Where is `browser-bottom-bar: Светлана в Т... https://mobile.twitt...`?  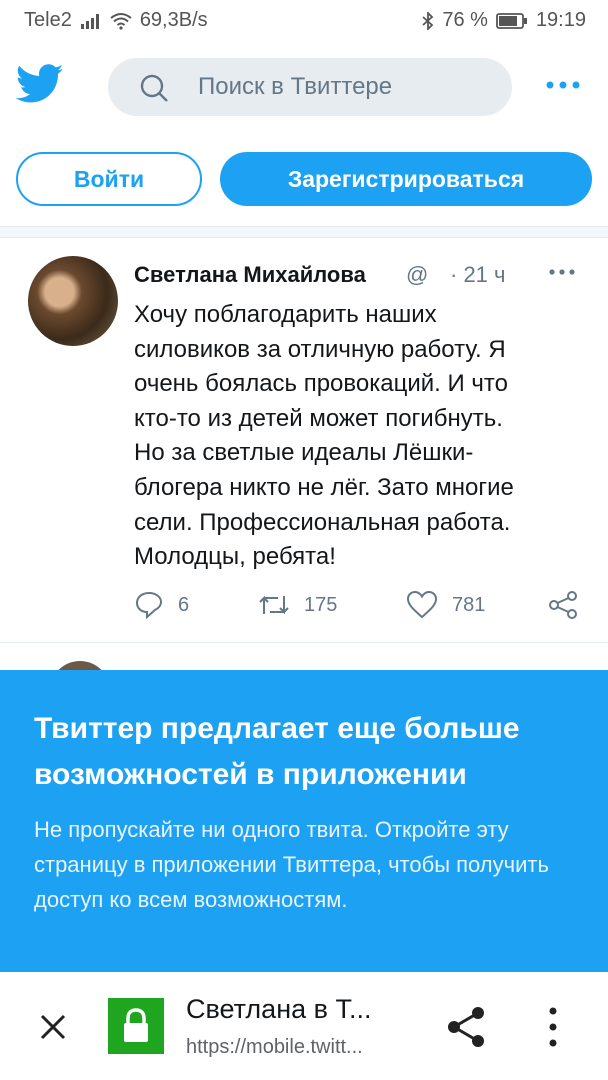
browser-bottom-bar: Светлана в Т... https://mobile.twitt... is located at coordinates (304, 1026).